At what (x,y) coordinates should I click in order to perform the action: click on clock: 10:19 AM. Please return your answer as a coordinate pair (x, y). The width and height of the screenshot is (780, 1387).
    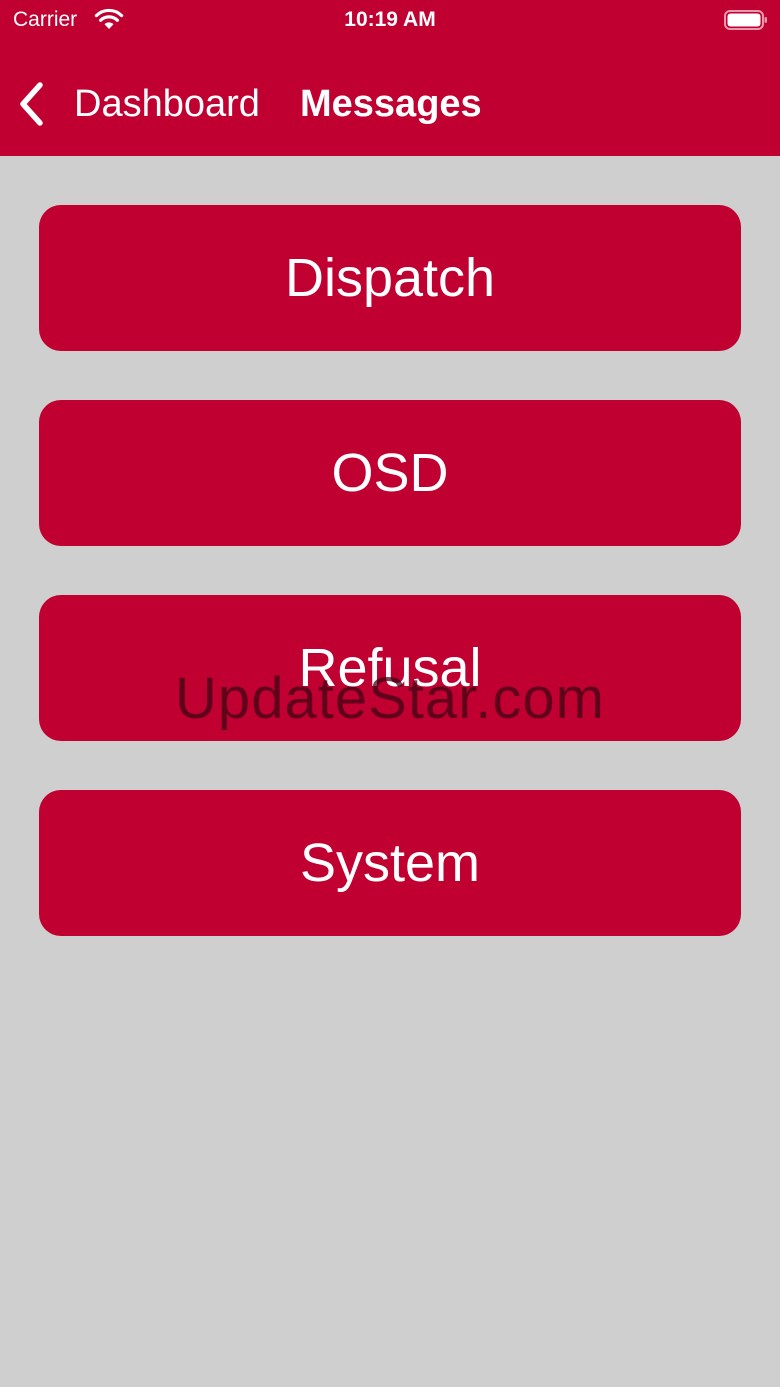
    Looking at the image, I should click on (390, 19).